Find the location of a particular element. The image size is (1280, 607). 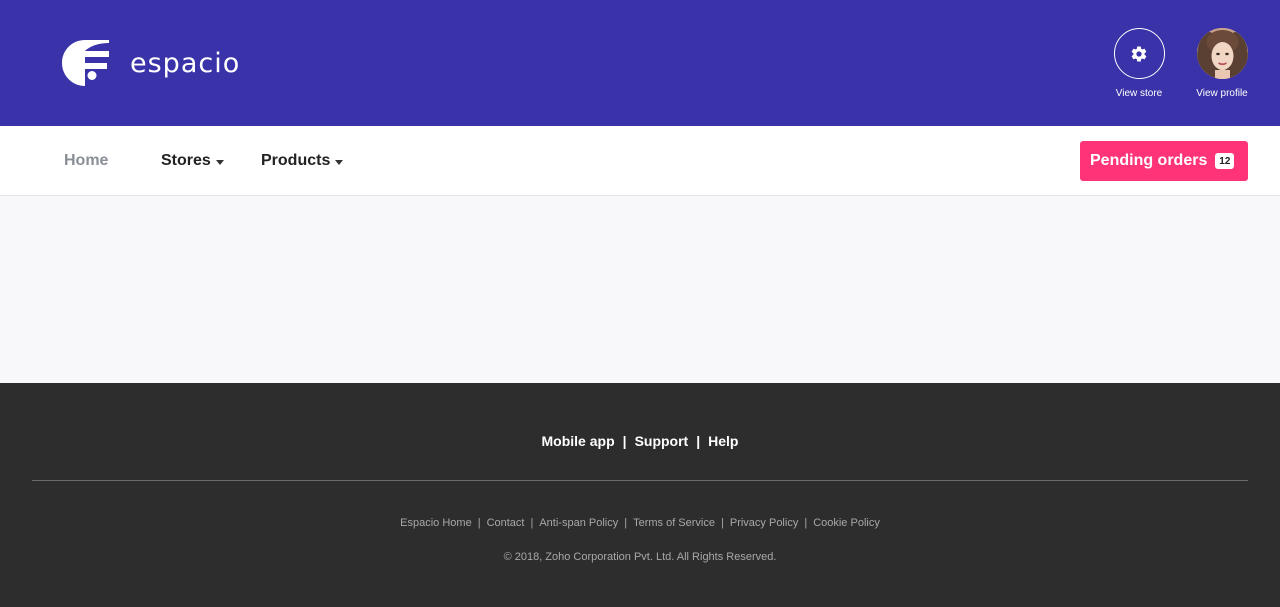

footer-divider is located at coordinates (640, 480).